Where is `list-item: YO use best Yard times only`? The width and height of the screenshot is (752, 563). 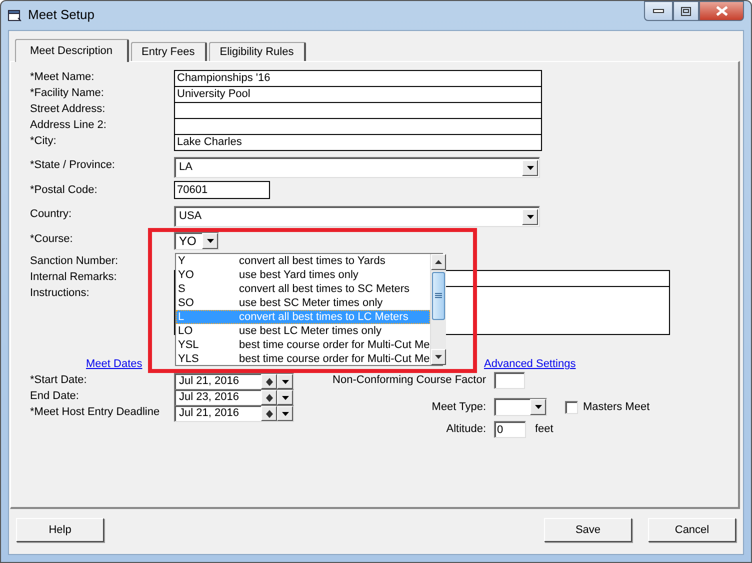 list-item: YO use best Yard times only is located at coordinates (303, 275).